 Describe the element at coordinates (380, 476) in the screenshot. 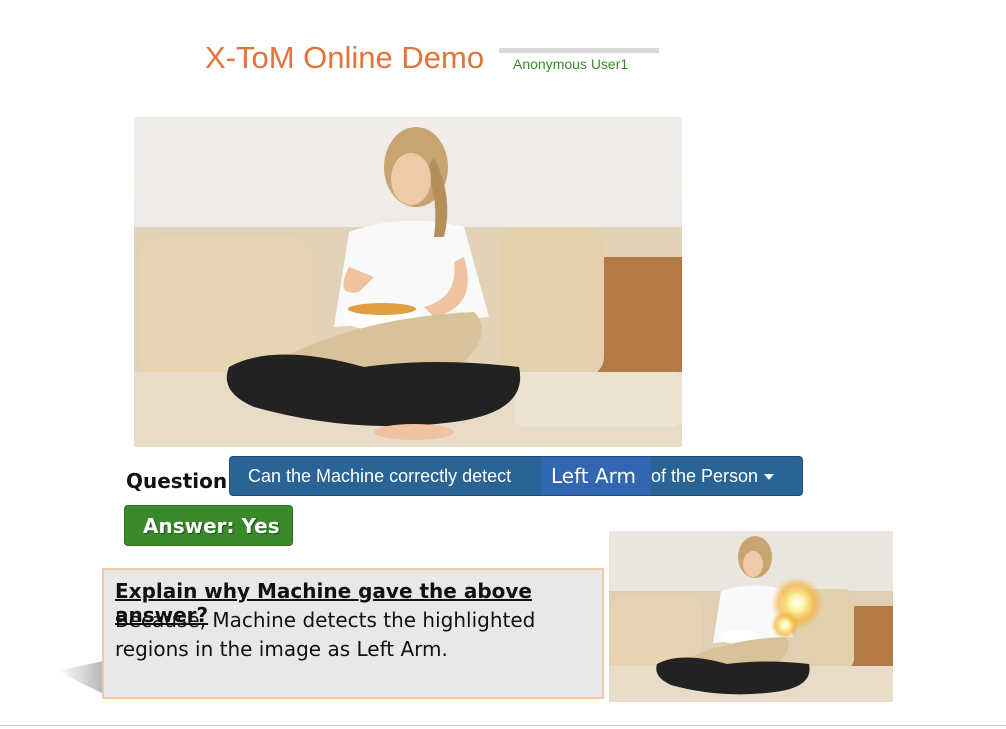

I see `question-prefix: Can the Machine correctly detect` at that location.